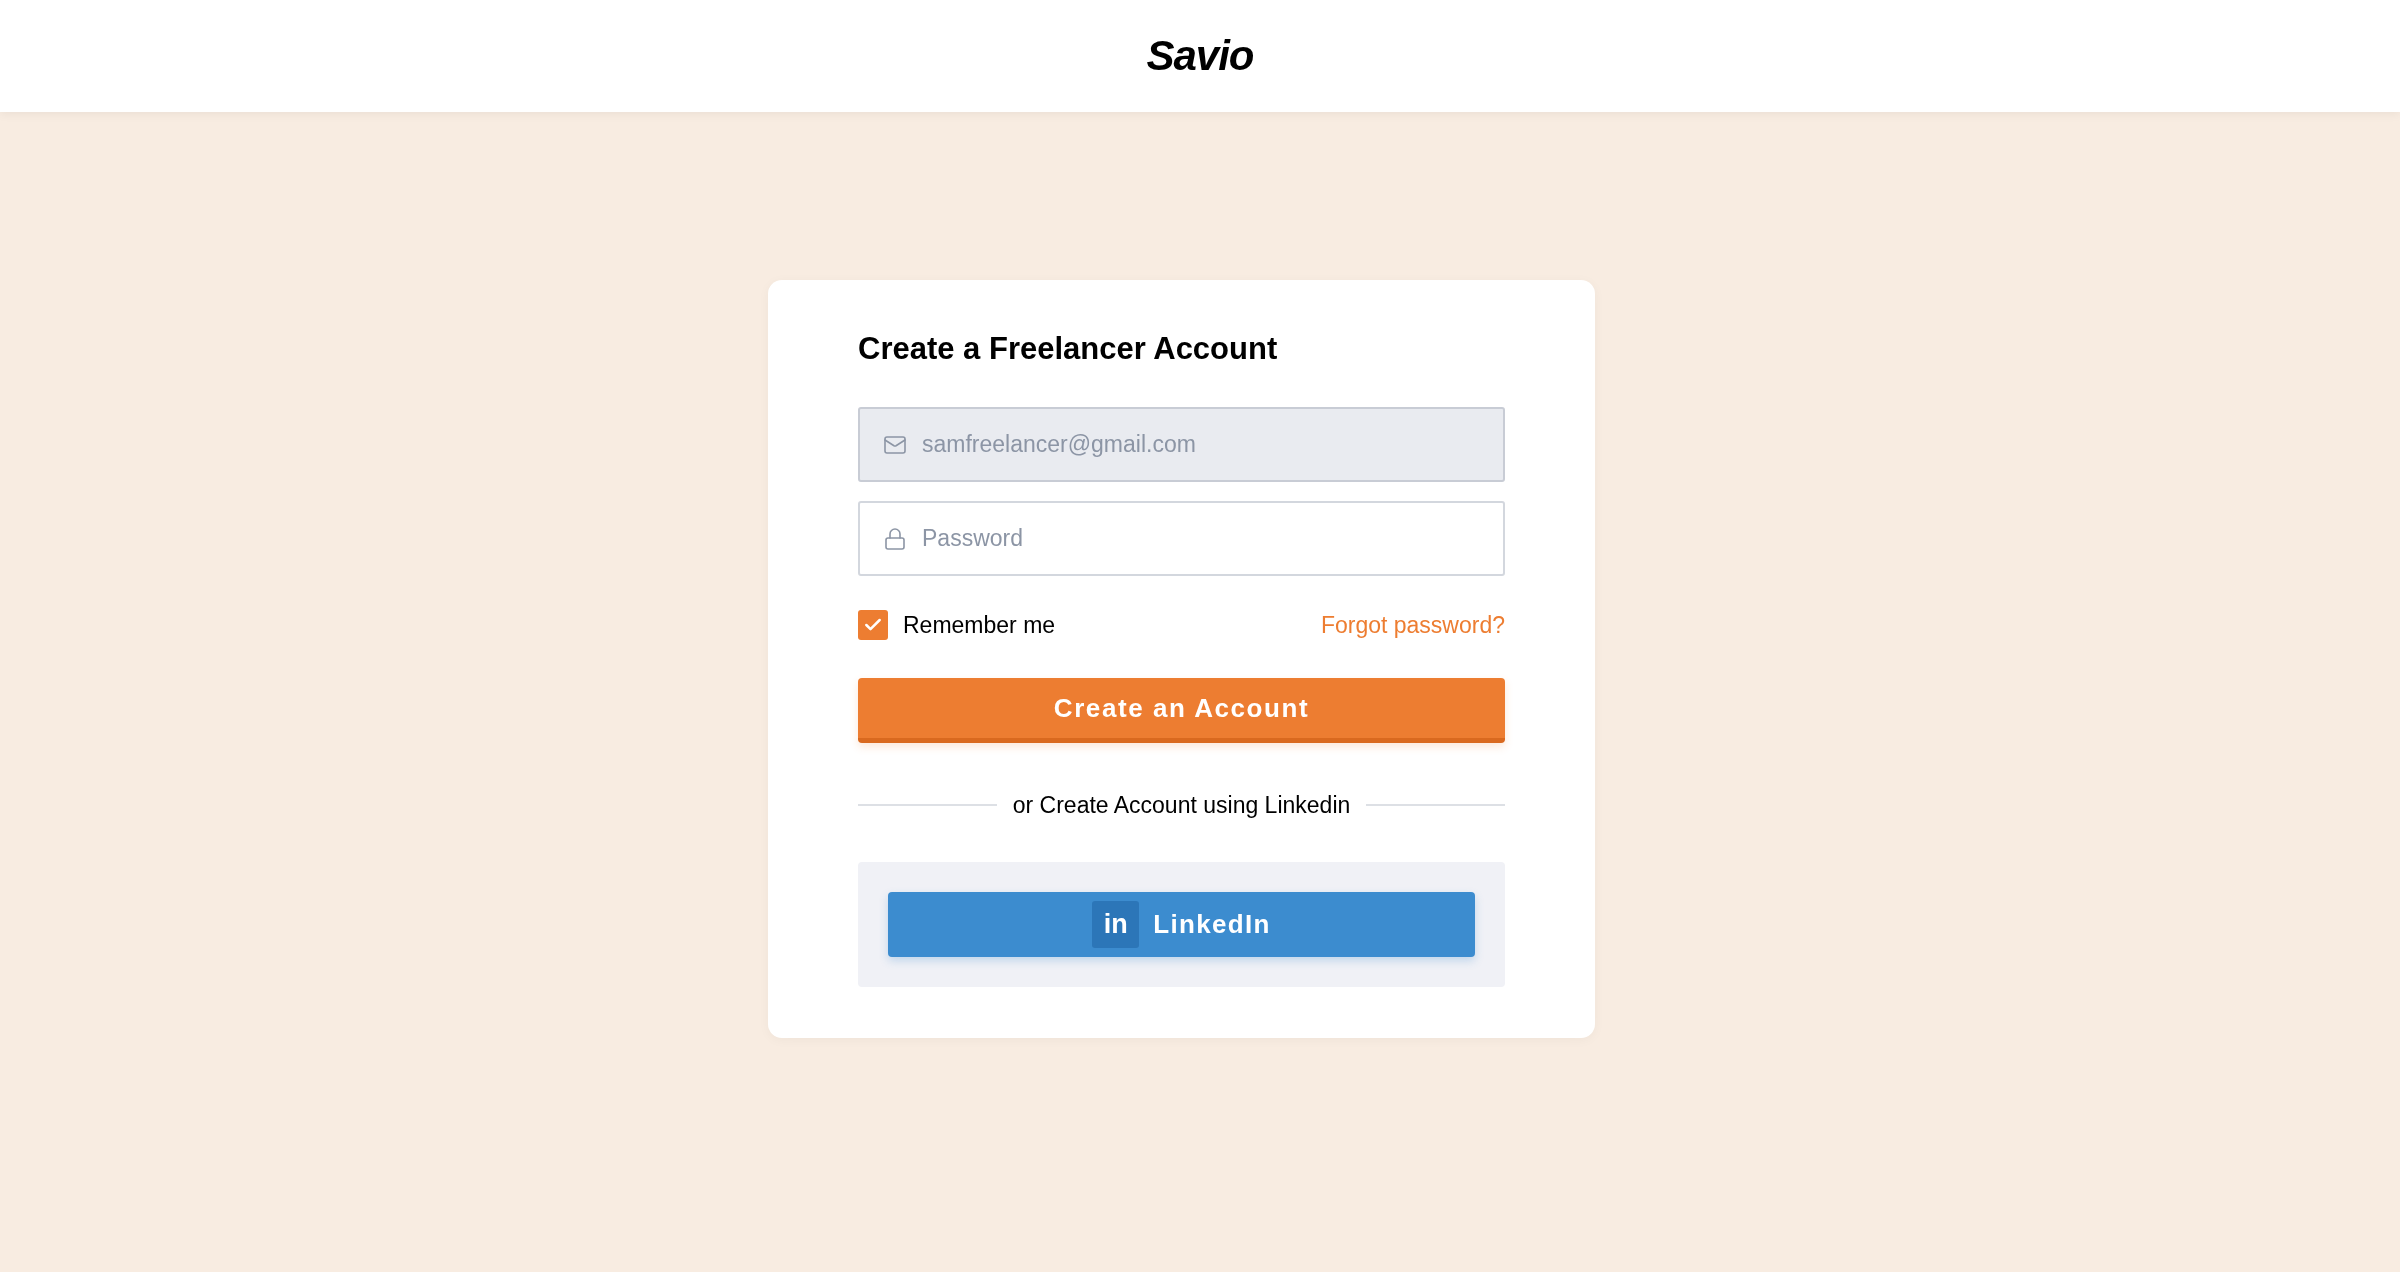  I want to click on linkedin-button: in LinkedIn, so click(1181, 924).